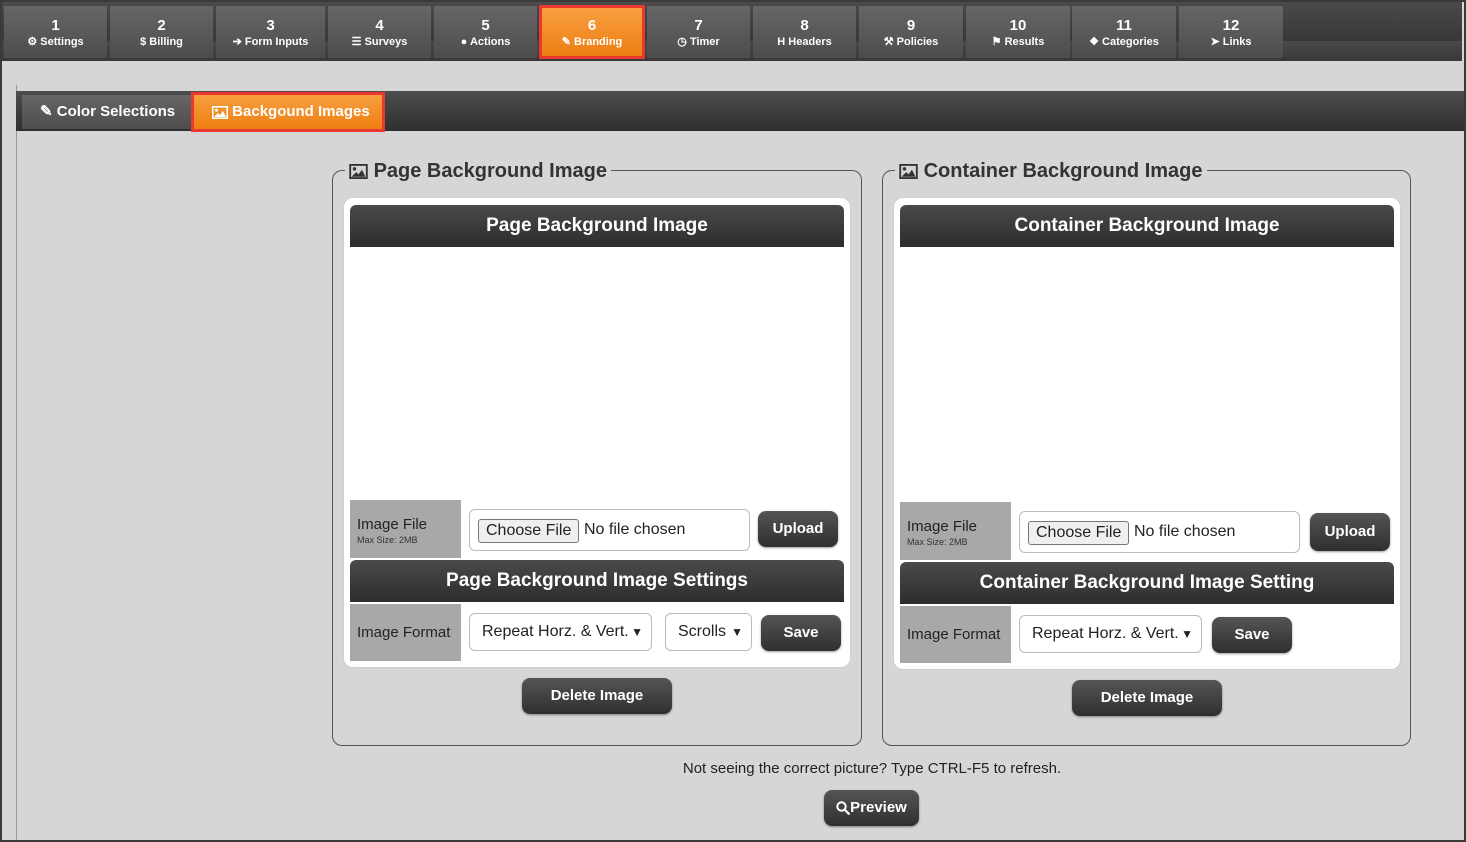 The width and height of the screenshot is (1466, 842). I want to click on select-value: Scrolls, so click(702, 631).